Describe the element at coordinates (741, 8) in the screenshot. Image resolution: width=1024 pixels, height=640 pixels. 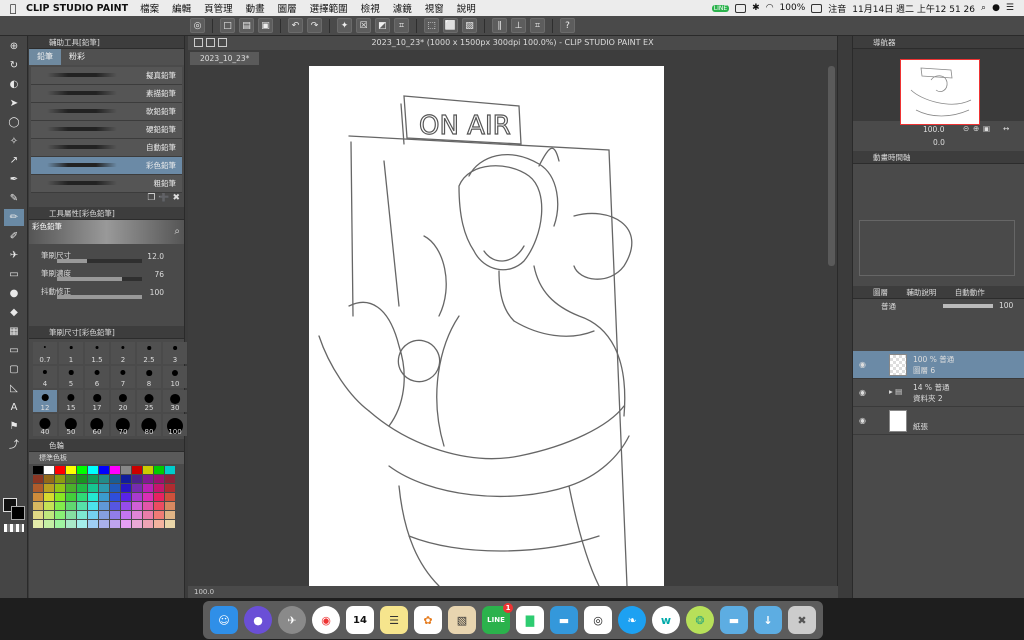
I see `display-icon` at that location.